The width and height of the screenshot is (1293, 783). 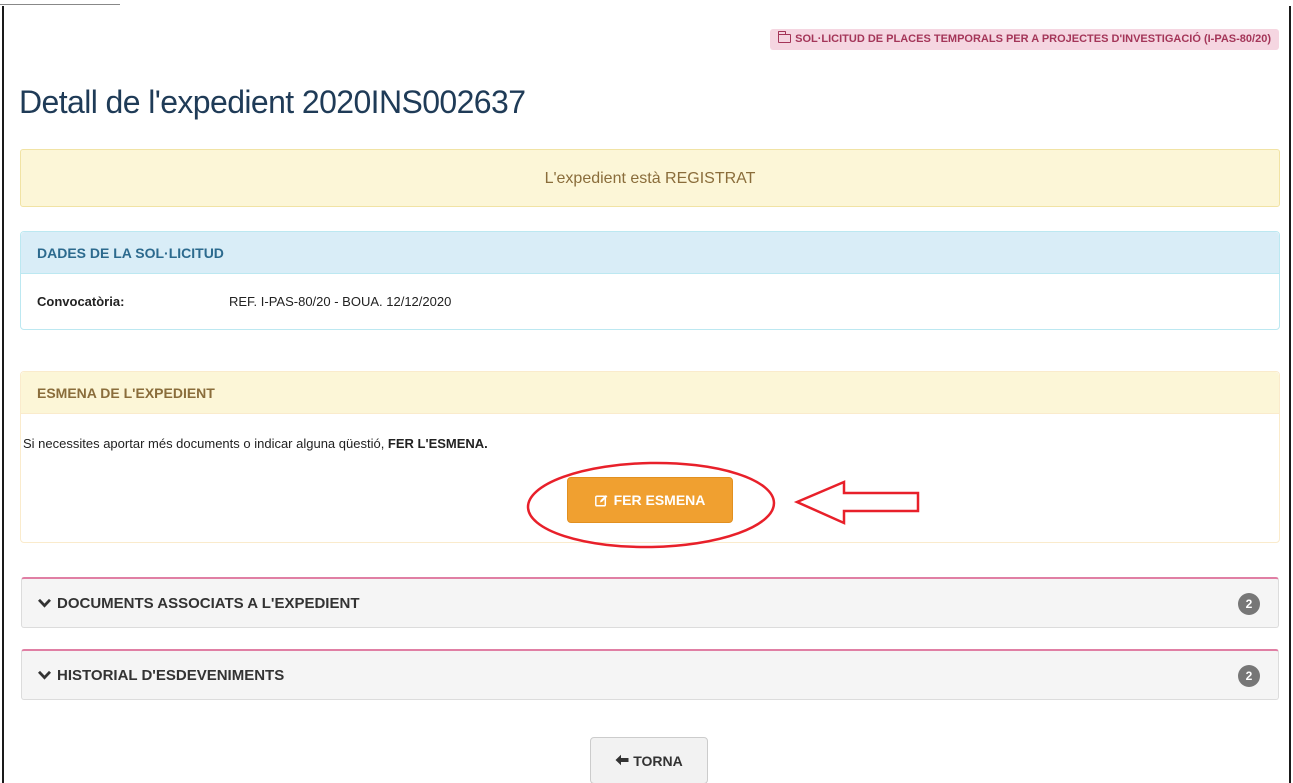 I want to click on amend-panel-title: ESMENA DE L'EXPEDIENT, so click(x=650, y=393).